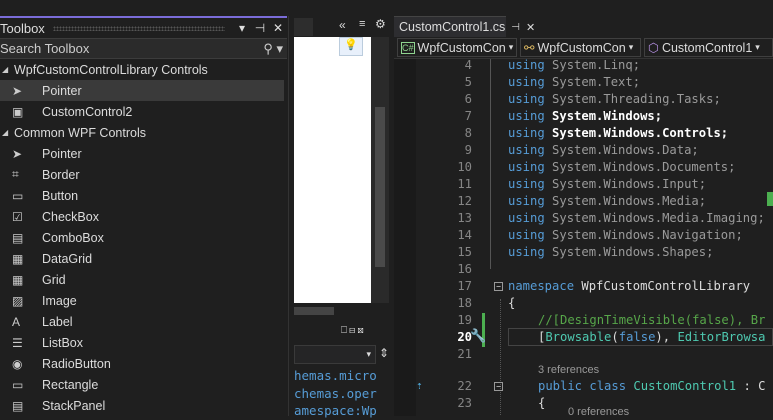 The width and height of the screenshot is (773, 420). Describe the element at coordinates (351, 46) in the screenshot. I see `lightbulb-icon: 💡` at that location.